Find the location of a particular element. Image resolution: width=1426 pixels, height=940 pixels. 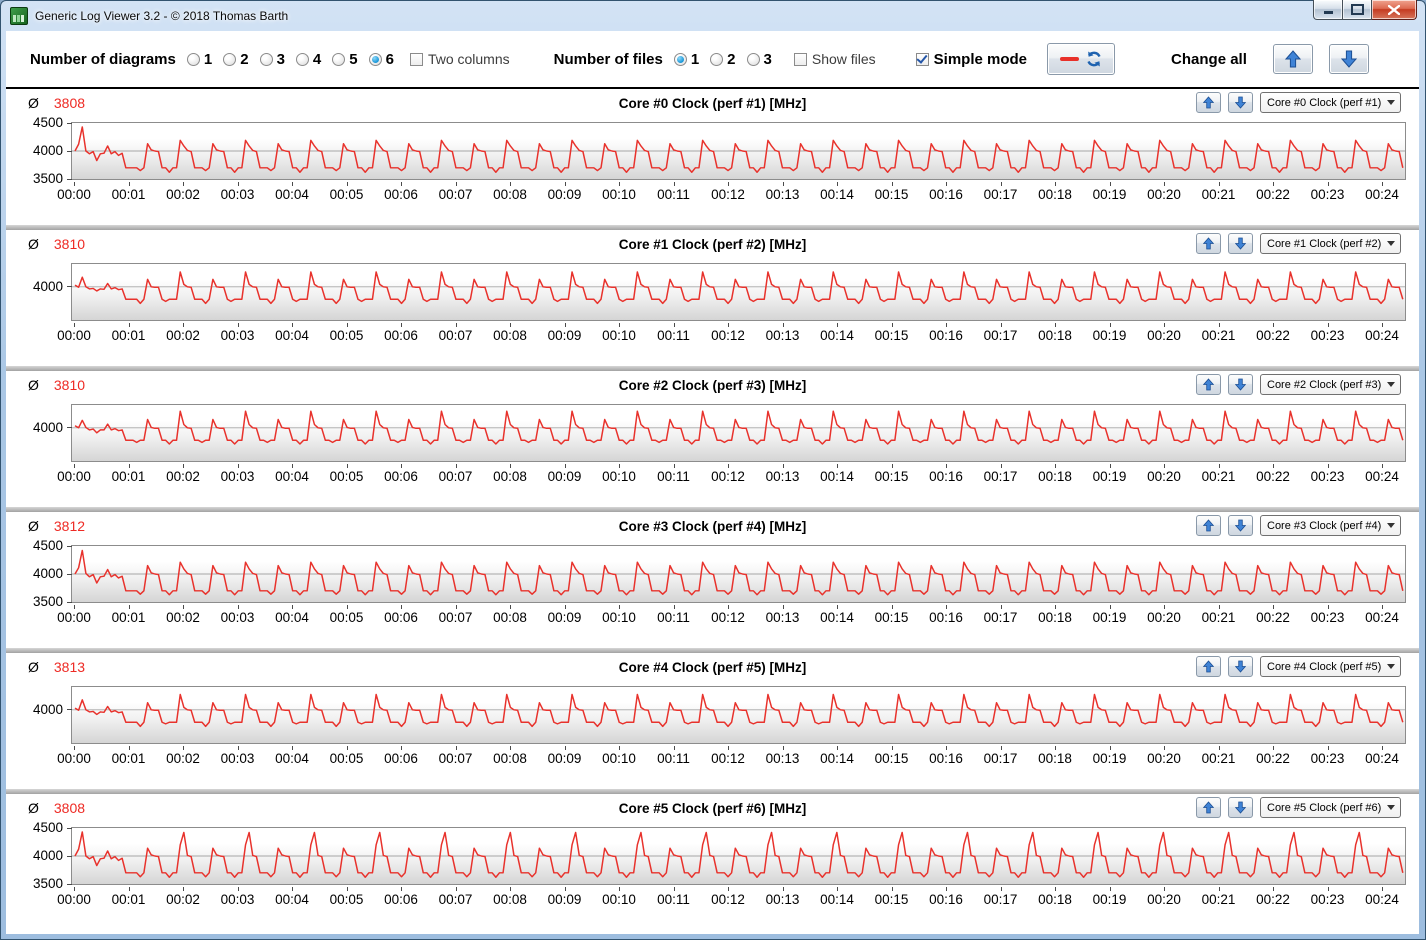

radio-label: 3 is located at coordinates (280, 59).